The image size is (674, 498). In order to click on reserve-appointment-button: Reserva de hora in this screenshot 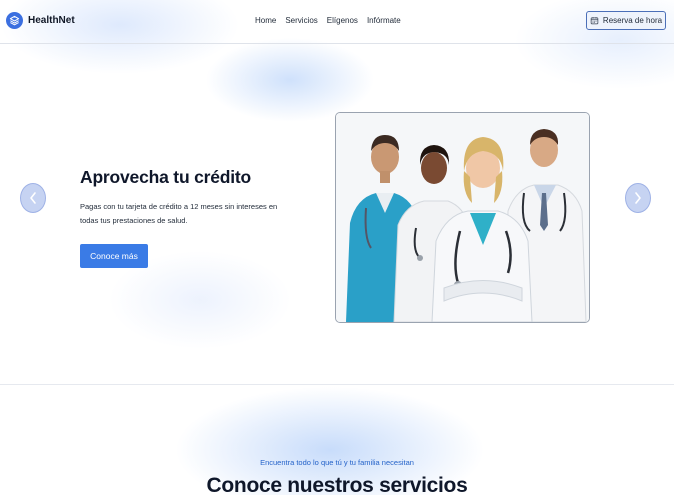, I will do `click(626, 20)`.